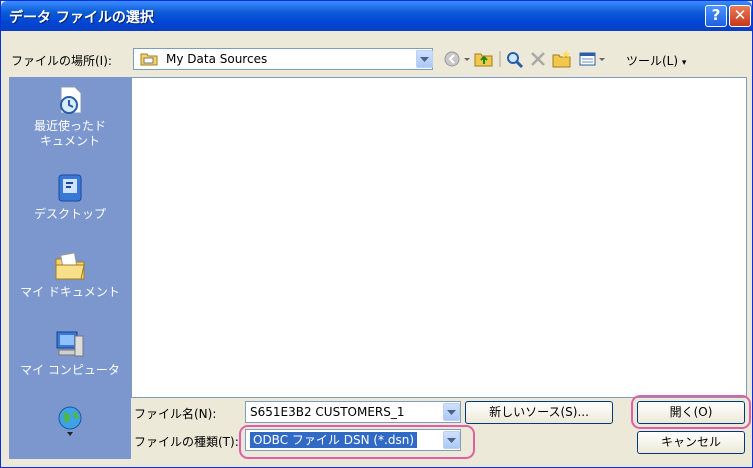 The image size is (753, 468). I want to click on search-web-icon, so click(515, 60).